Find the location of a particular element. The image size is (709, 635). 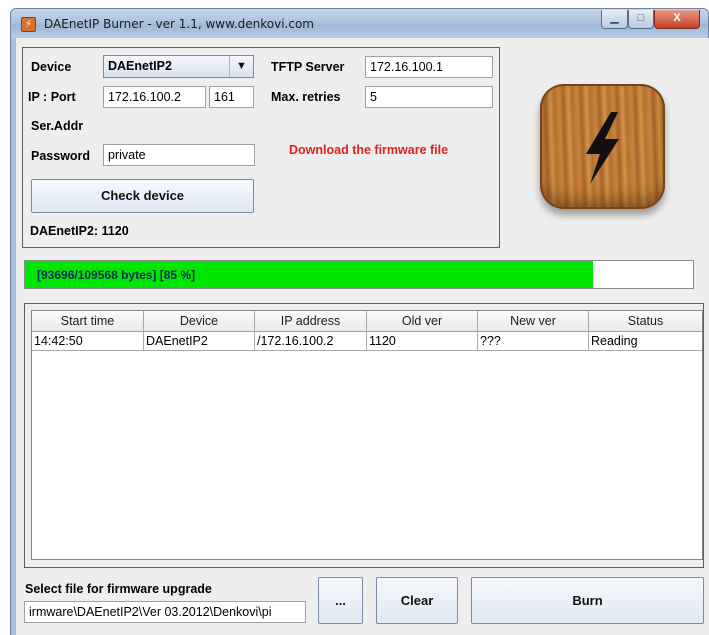

burn-button: Burn is located at coordinates (587, 600).